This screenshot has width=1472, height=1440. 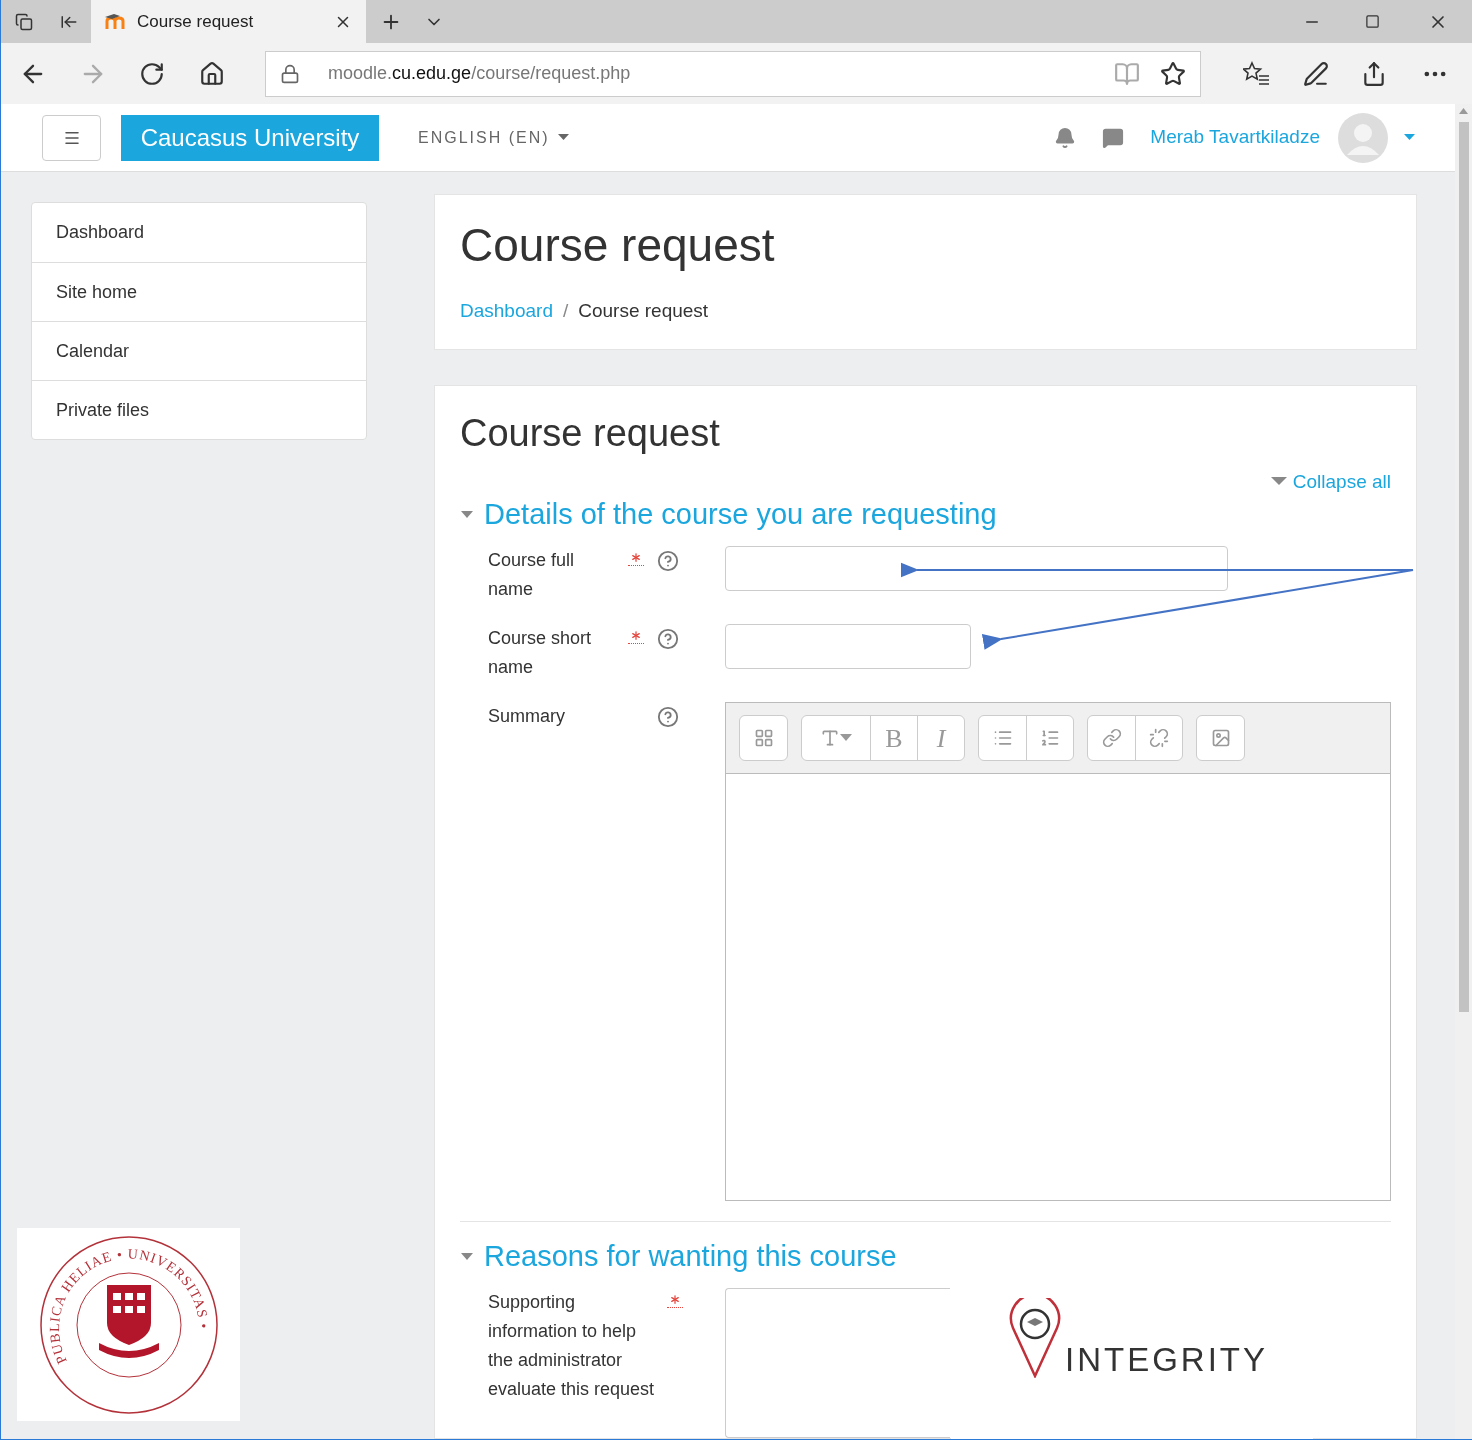 What do you see at coordinates (1463, 111) in the screenshot?
I see `scroll-up-icon` at bounding box center [1463, 111].